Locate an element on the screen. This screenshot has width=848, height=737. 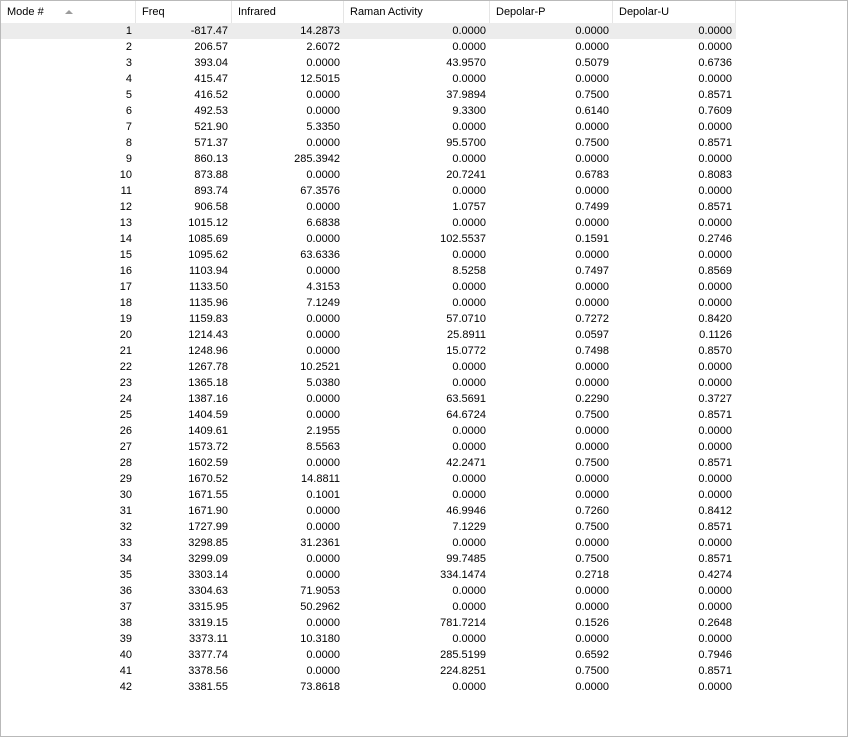
table-row: 6 492.53 0.0000 9.3300 0.6140 0.7609 is located at coordinates (368, 111).